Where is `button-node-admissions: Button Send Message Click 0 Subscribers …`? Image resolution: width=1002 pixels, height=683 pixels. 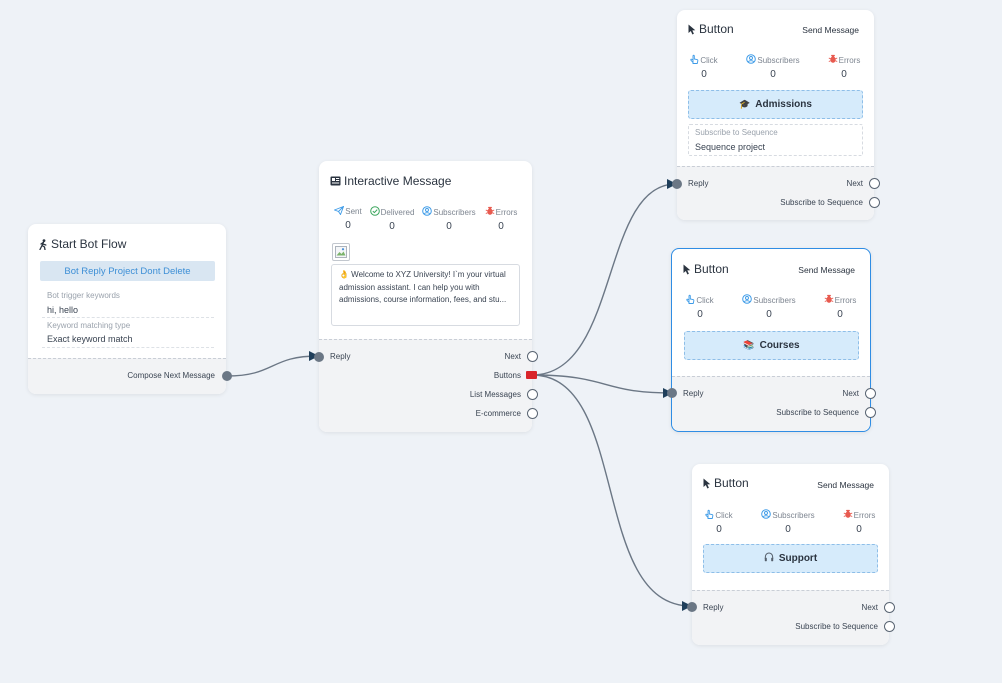
button-node-admissions: Button Send Message Click 0 Subscribers … is located at coordinates (775, 115).